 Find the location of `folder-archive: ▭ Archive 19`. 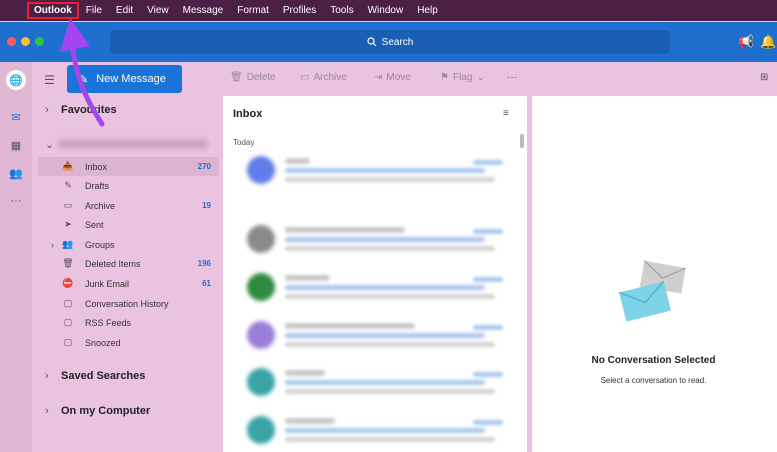

folder-archive: ▭ Archive 19 is located at coordinates (128, 205).